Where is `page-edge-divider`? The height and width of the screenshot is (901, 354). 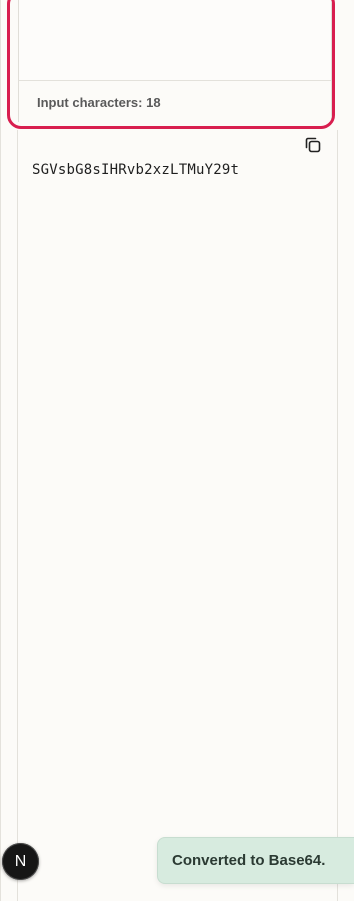 page-edge-divider is located at coordinates (0, 450).